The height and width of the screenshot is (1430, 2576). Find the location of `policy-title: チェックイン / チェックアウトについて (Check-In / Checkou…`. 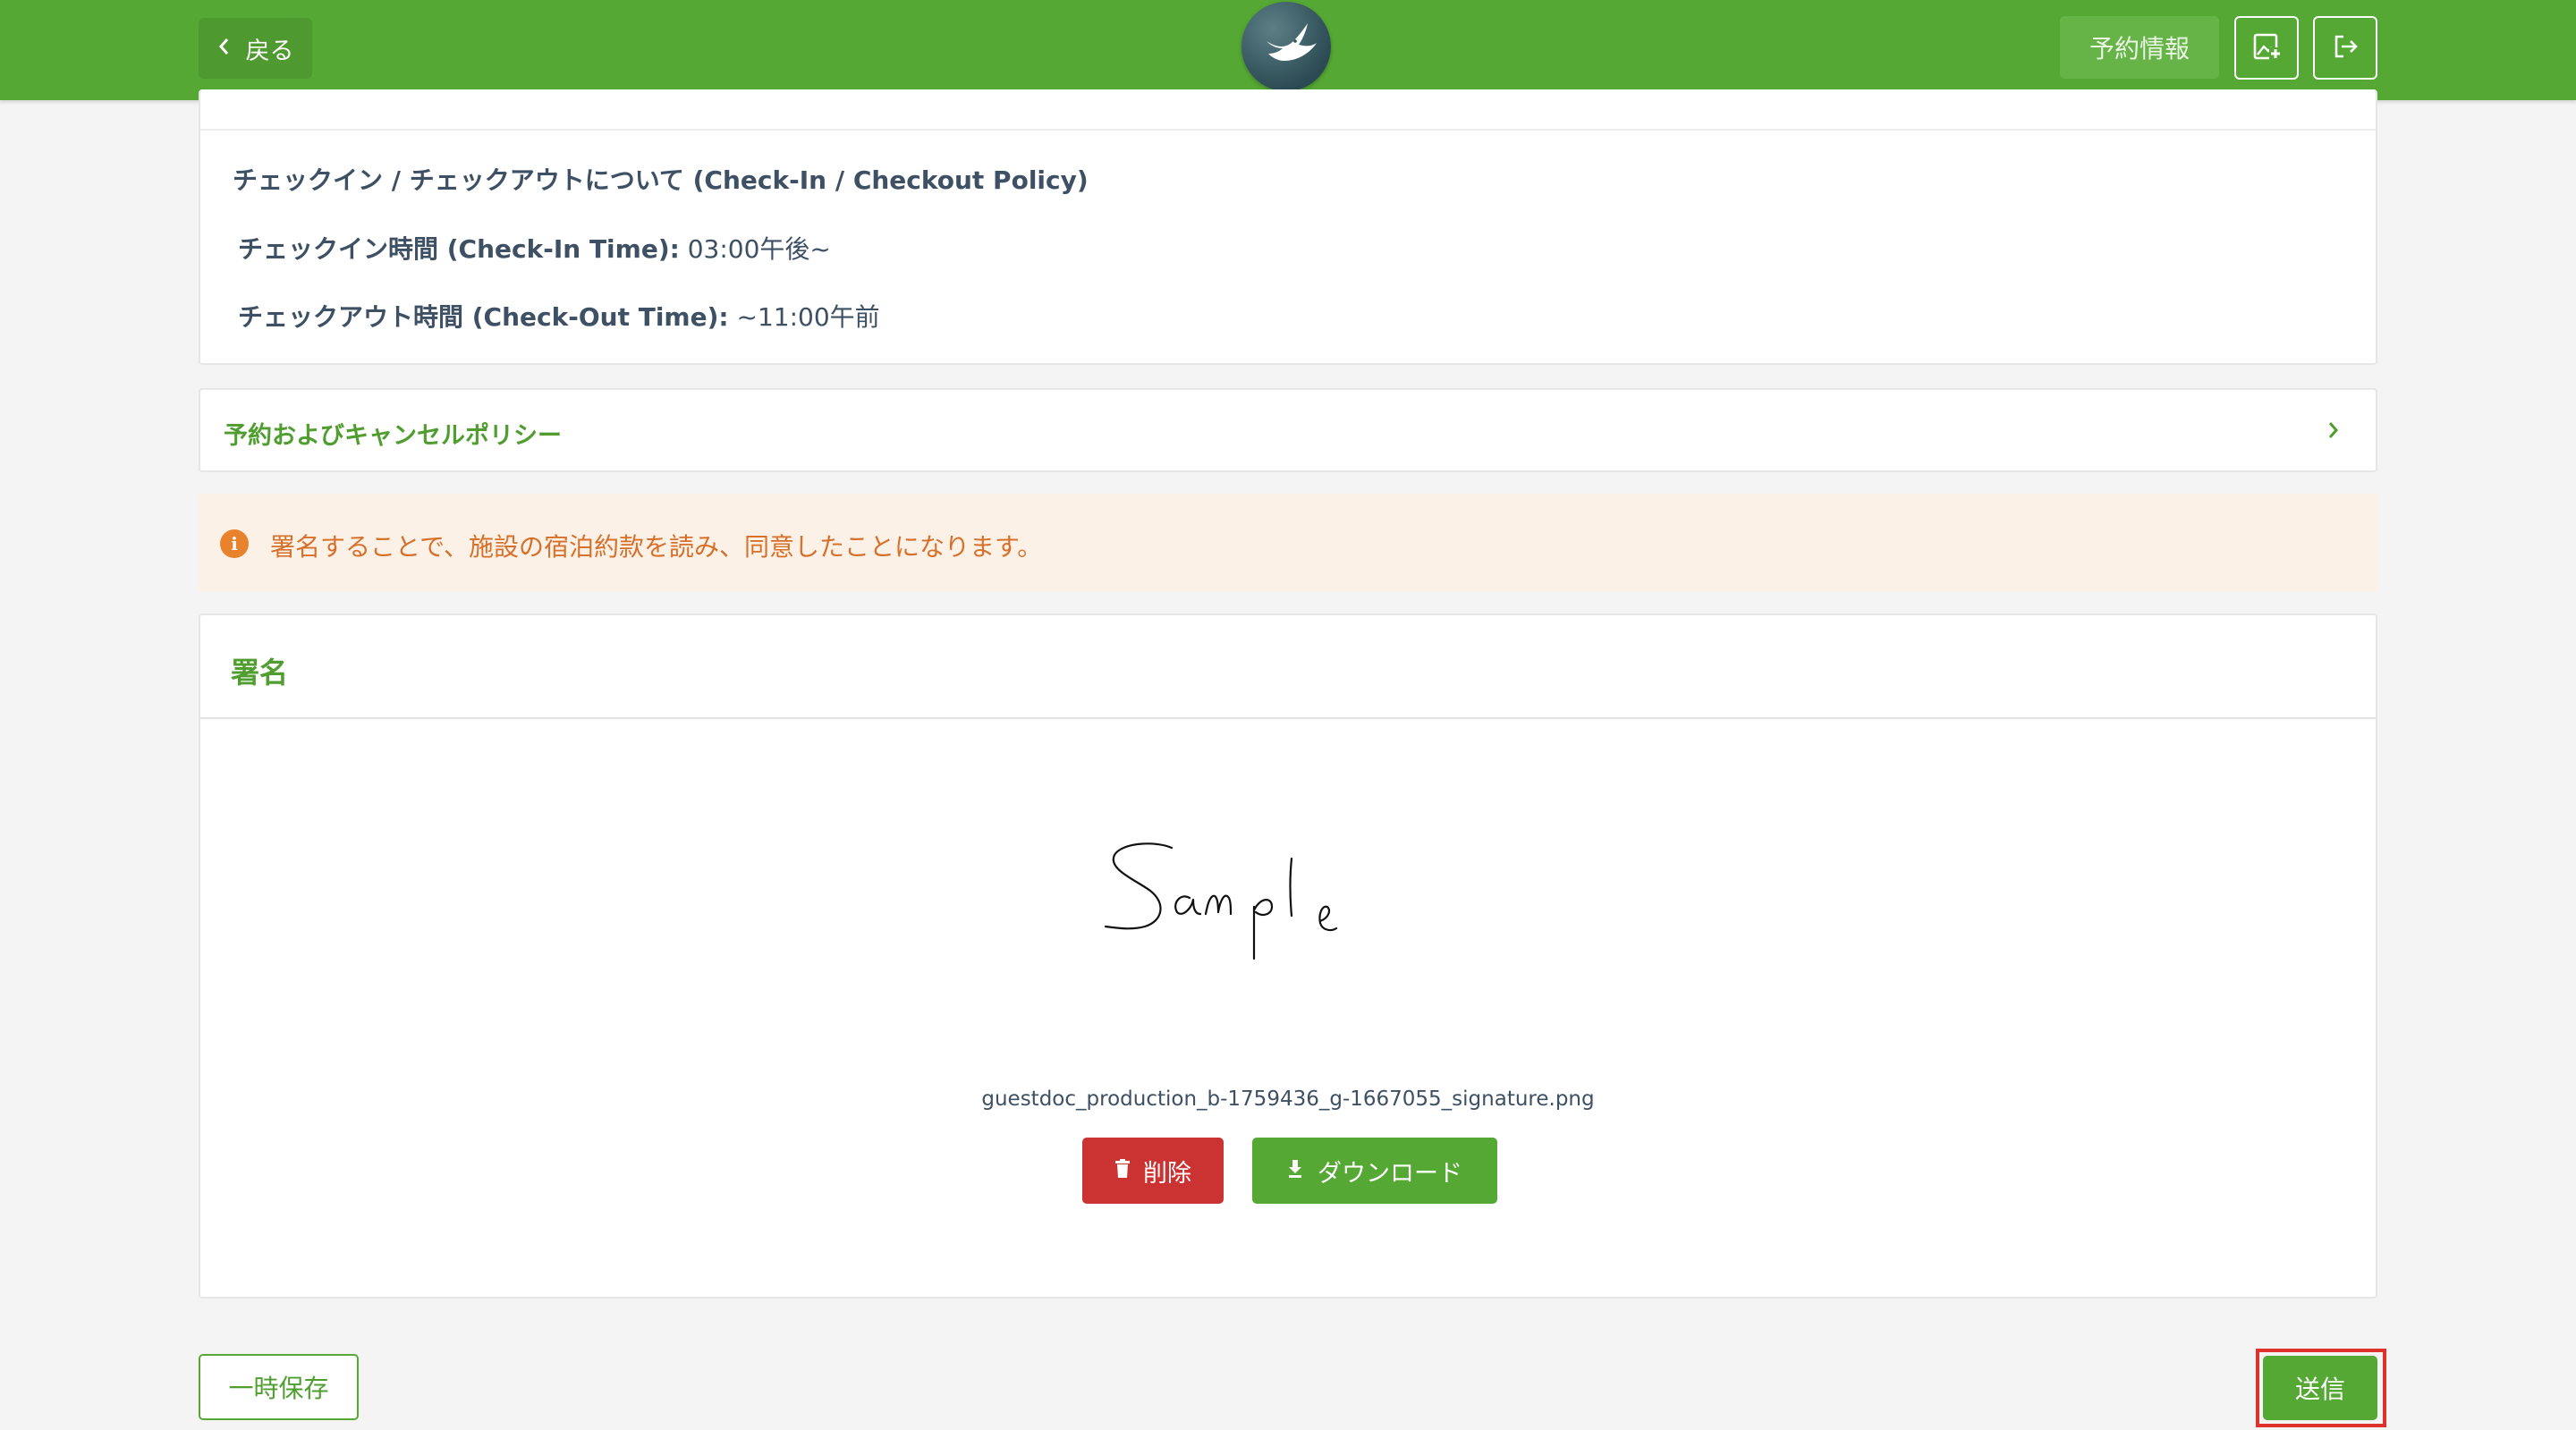

policy-title: チェックイン / チェックアウトについて (Check-In / Checkou… is located at coordinates (661, 180).